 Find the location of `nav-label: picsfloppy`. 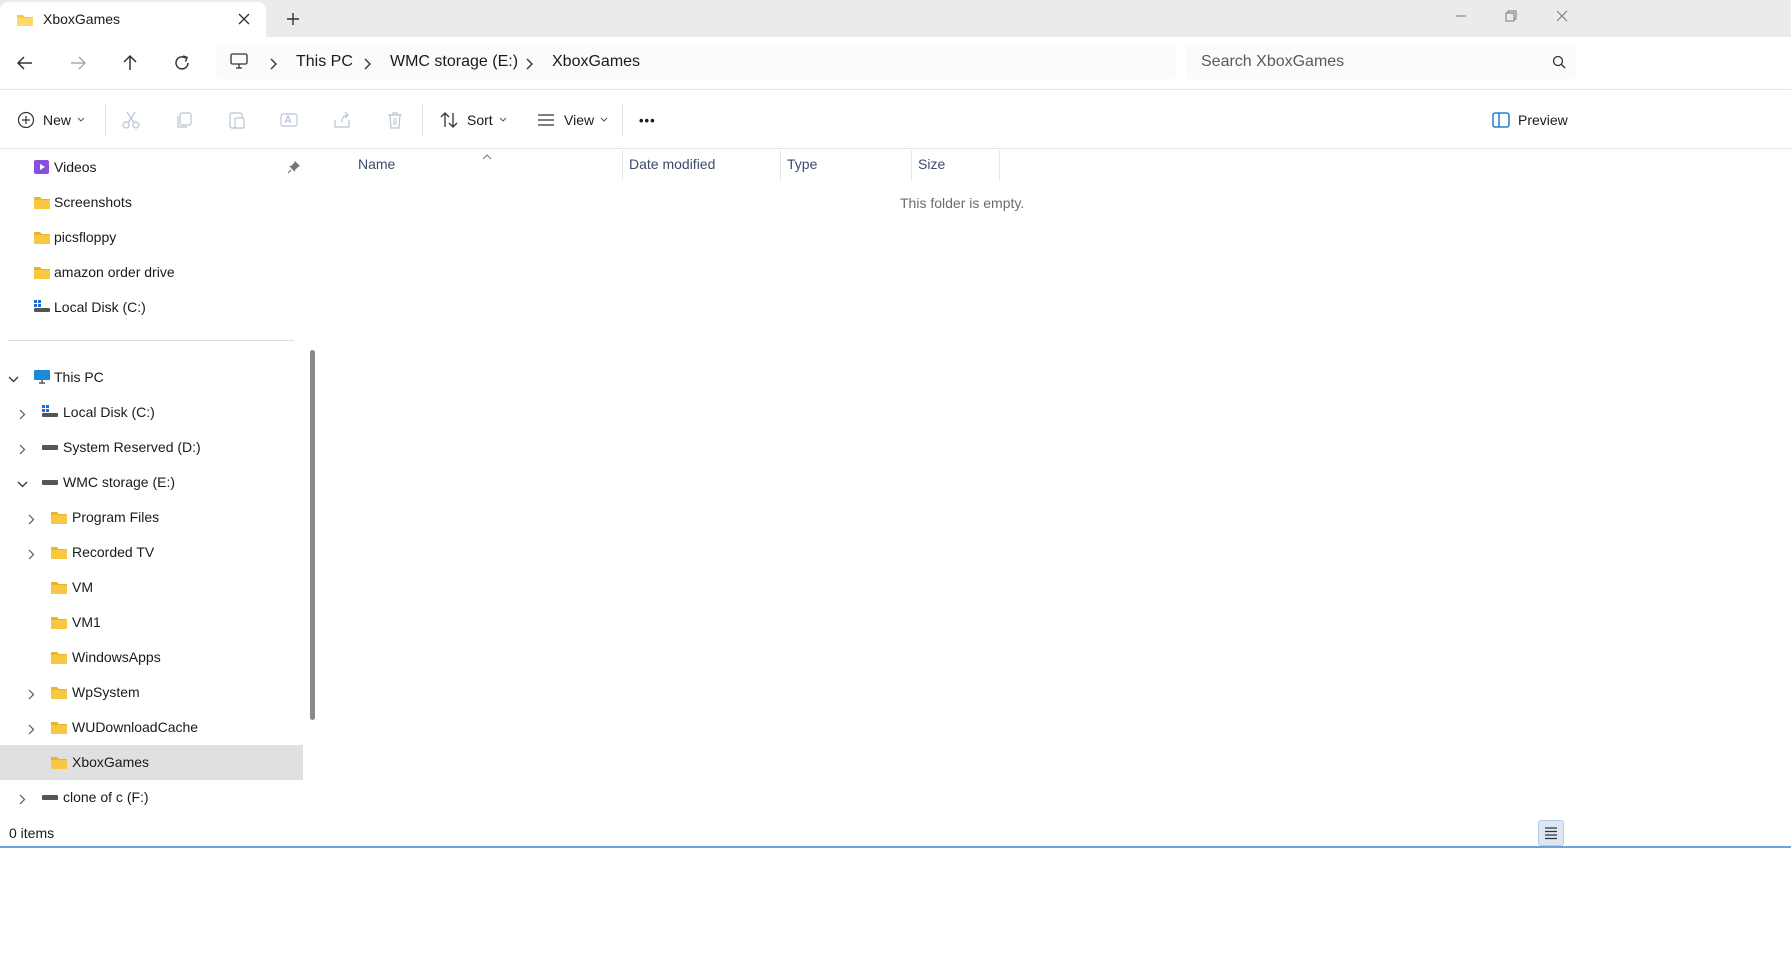

nav-label: picsfloppy is located at coordinates (85, 237).